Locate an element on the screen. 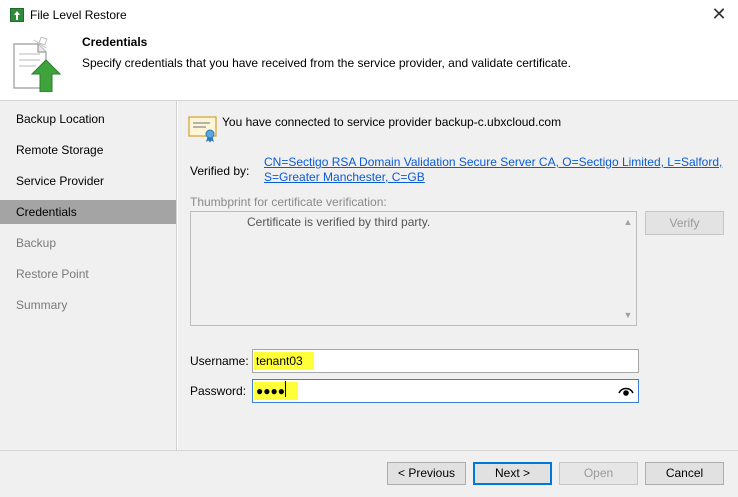  close-button: ✕ is located at coordinates (719, 15).